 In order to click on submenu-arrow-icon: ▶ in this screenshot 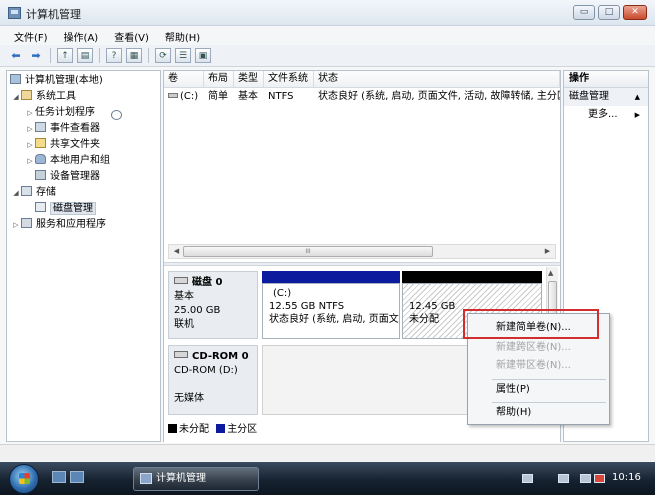, I will do `click(637, 115)`.